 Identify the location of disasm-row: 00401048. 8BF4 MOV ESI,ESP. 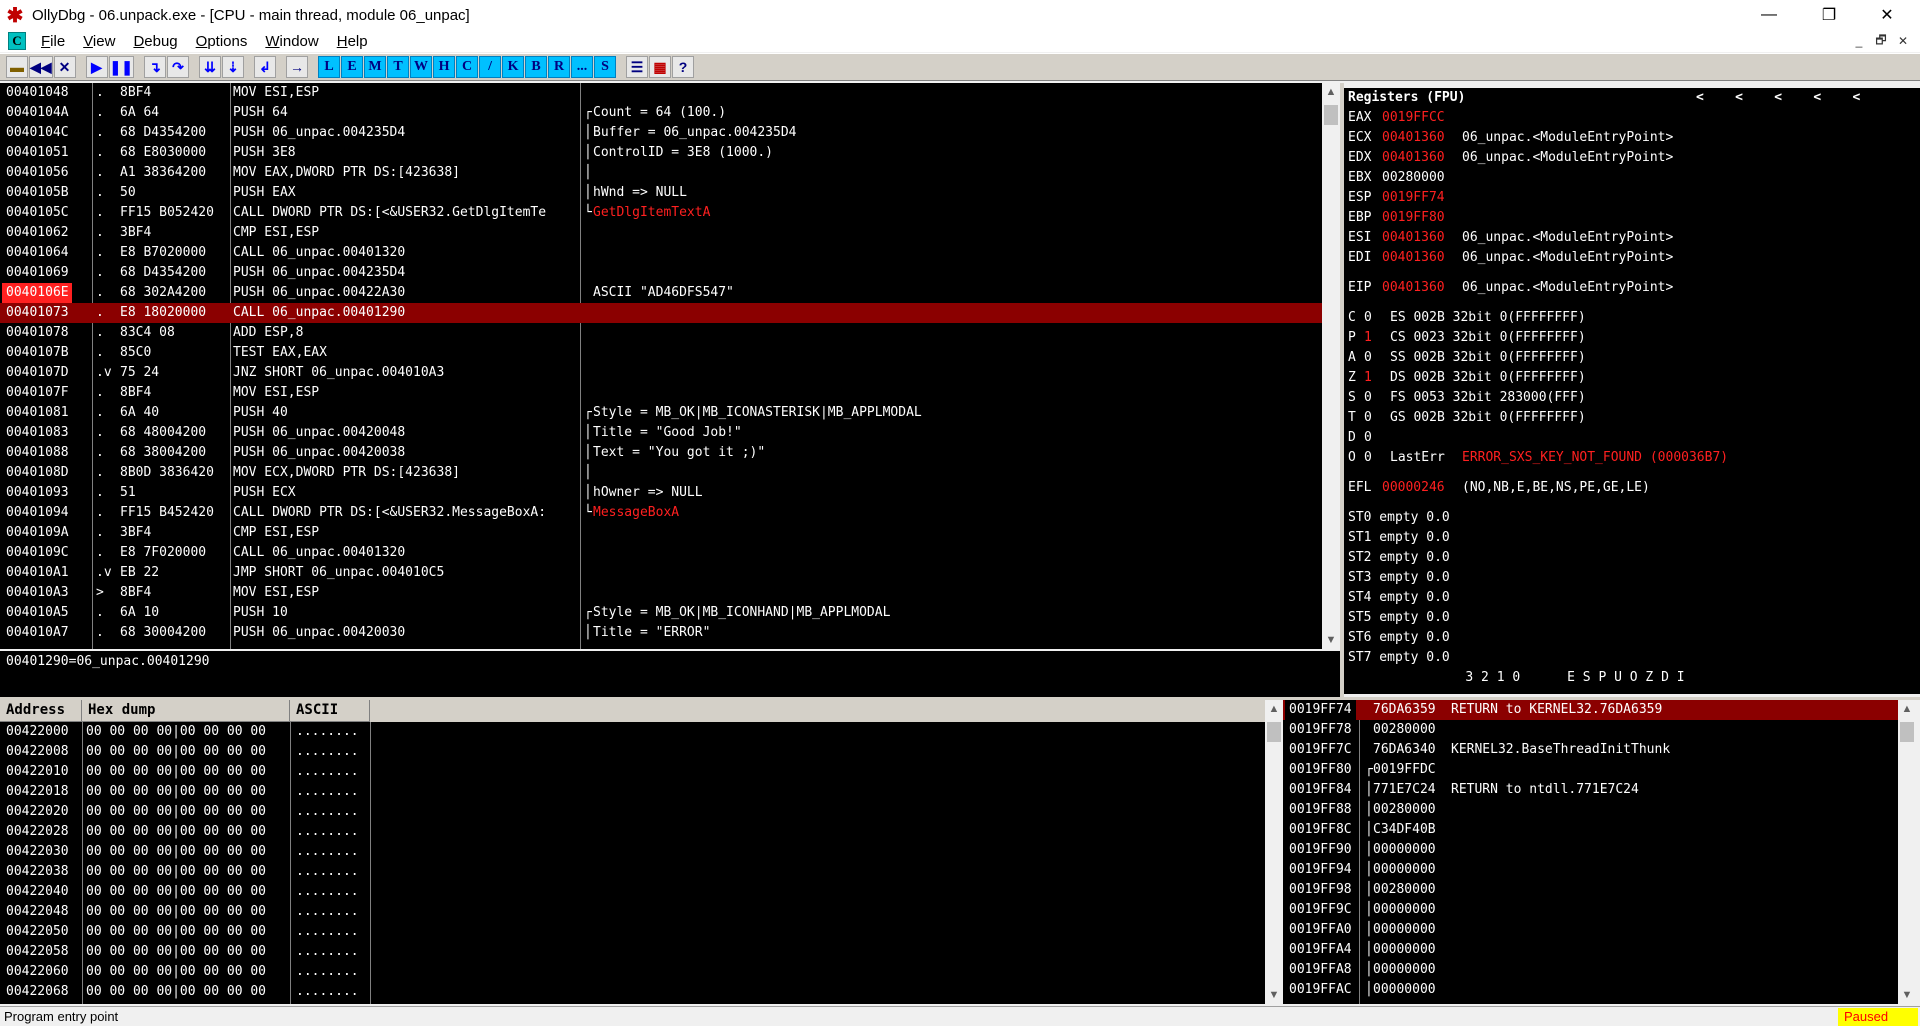
(661, 93).